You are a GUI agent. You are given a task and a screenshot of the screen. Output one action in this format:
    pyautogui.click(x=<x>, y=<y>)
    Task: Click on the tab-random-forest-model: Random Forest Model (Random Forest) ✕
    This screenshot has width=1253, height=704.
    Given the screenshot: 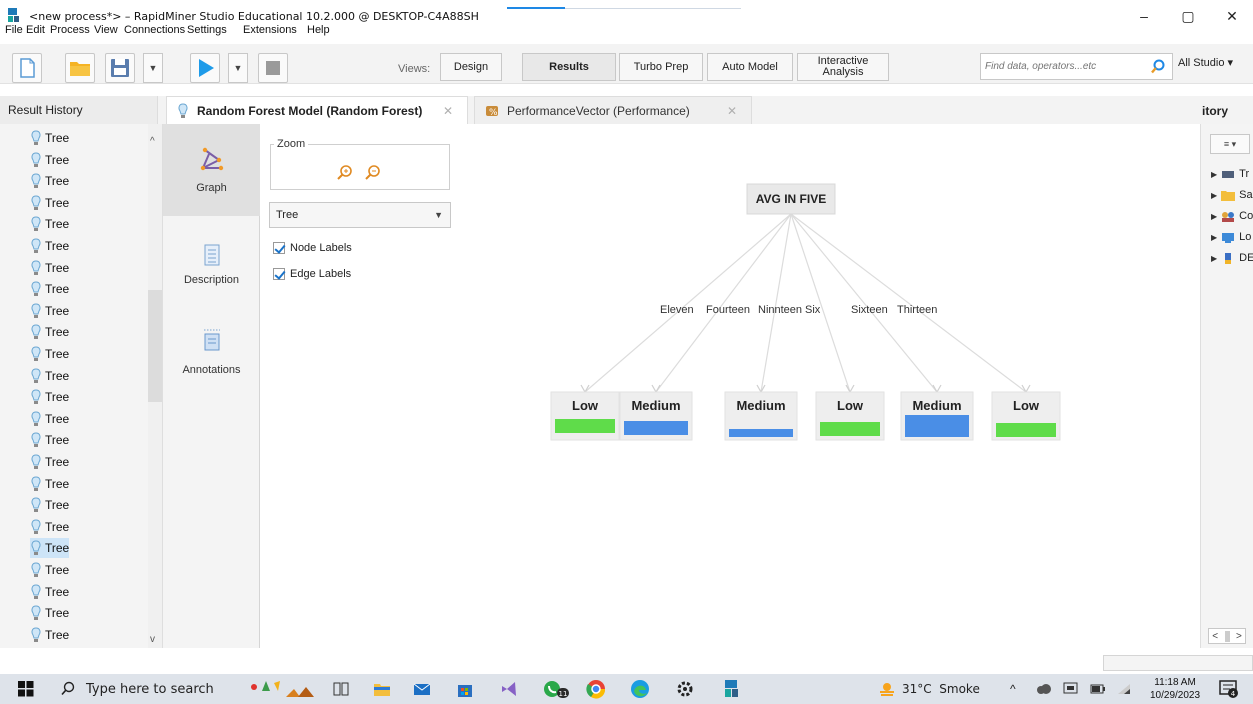 What is the action you would take?
    pyautogui.click(x=317, y=110)
    